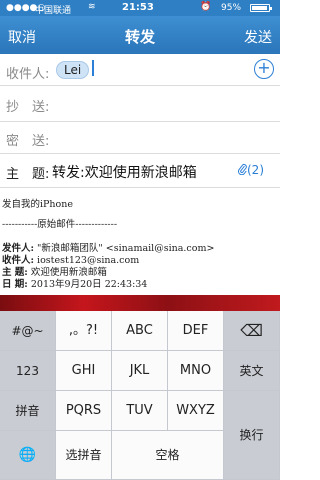  I want to click on key-mno: MNO, so click(196, 371).